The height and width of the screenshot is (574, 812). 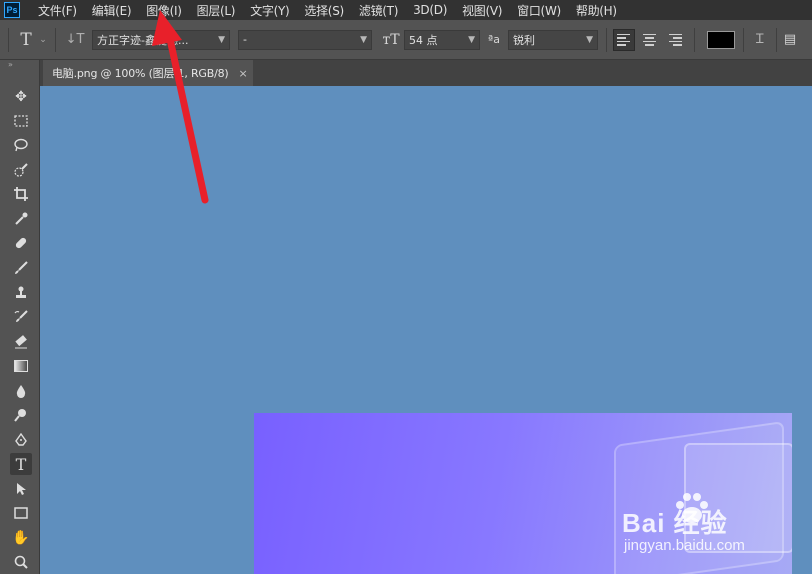 I want to click on gradient-tool-icon, so click(x=21, y=366).